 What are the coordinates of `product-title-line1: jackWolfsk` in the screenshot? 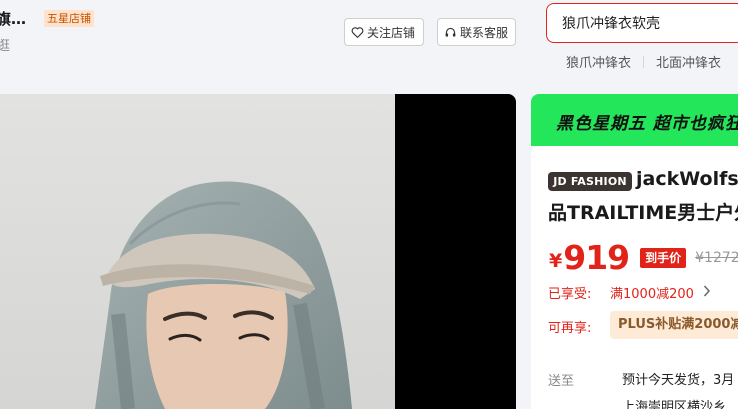 It's located at (687, 179).